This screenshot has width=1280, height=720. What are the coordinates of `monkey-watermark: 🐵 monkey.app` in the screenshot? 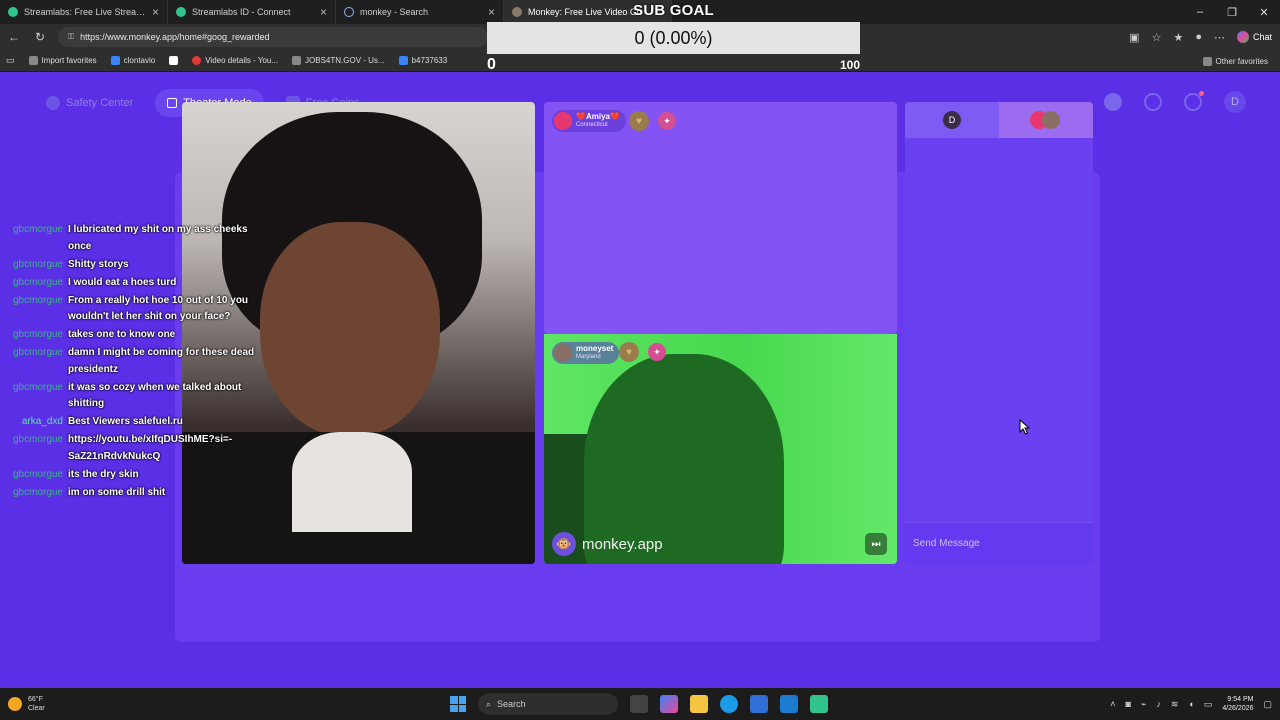 It's located at (607, 544).